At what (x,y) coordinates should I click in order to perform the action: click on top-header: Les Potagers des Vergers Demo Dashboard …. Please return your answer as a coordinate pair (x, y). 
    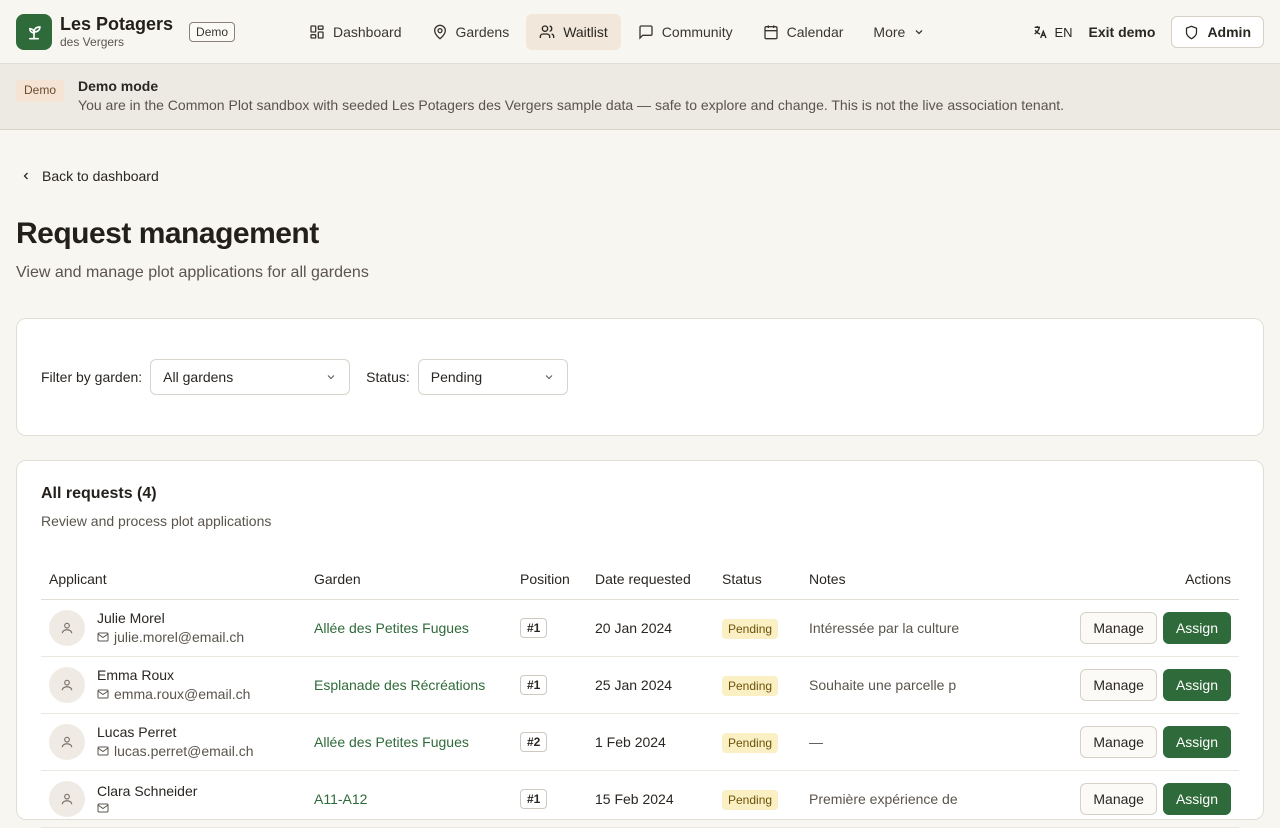
    Looking at the image, I should click on (640, 32).